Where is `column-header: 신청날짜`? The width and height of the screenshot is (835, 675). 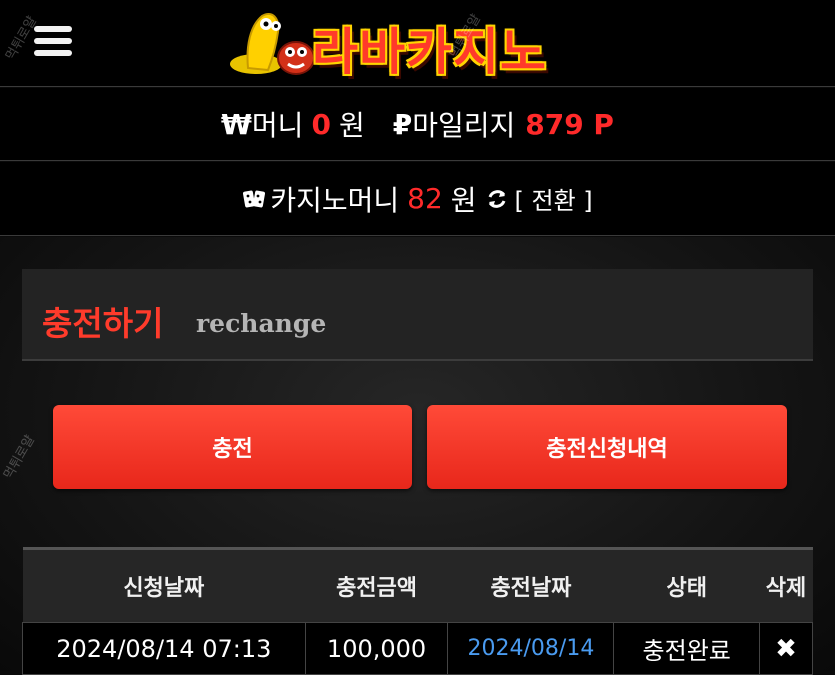
column-header: 신청날짜 is located at coordinates (164, 585).